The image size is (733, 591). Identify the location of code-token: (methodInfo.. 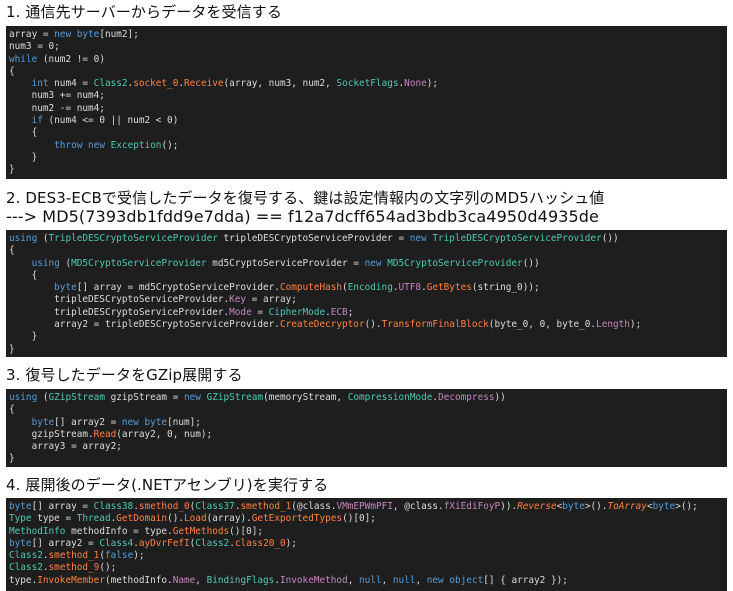
(138, 580).